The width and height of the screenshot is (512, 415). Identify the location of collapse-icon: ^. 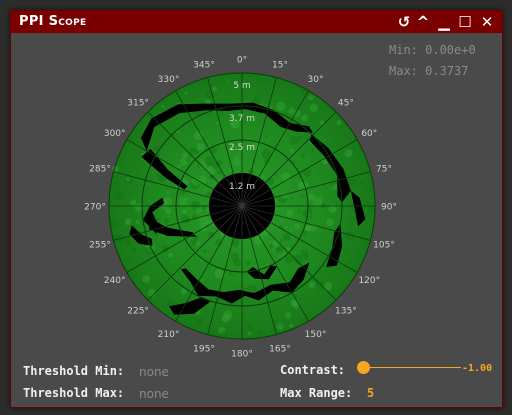
(423, 22).